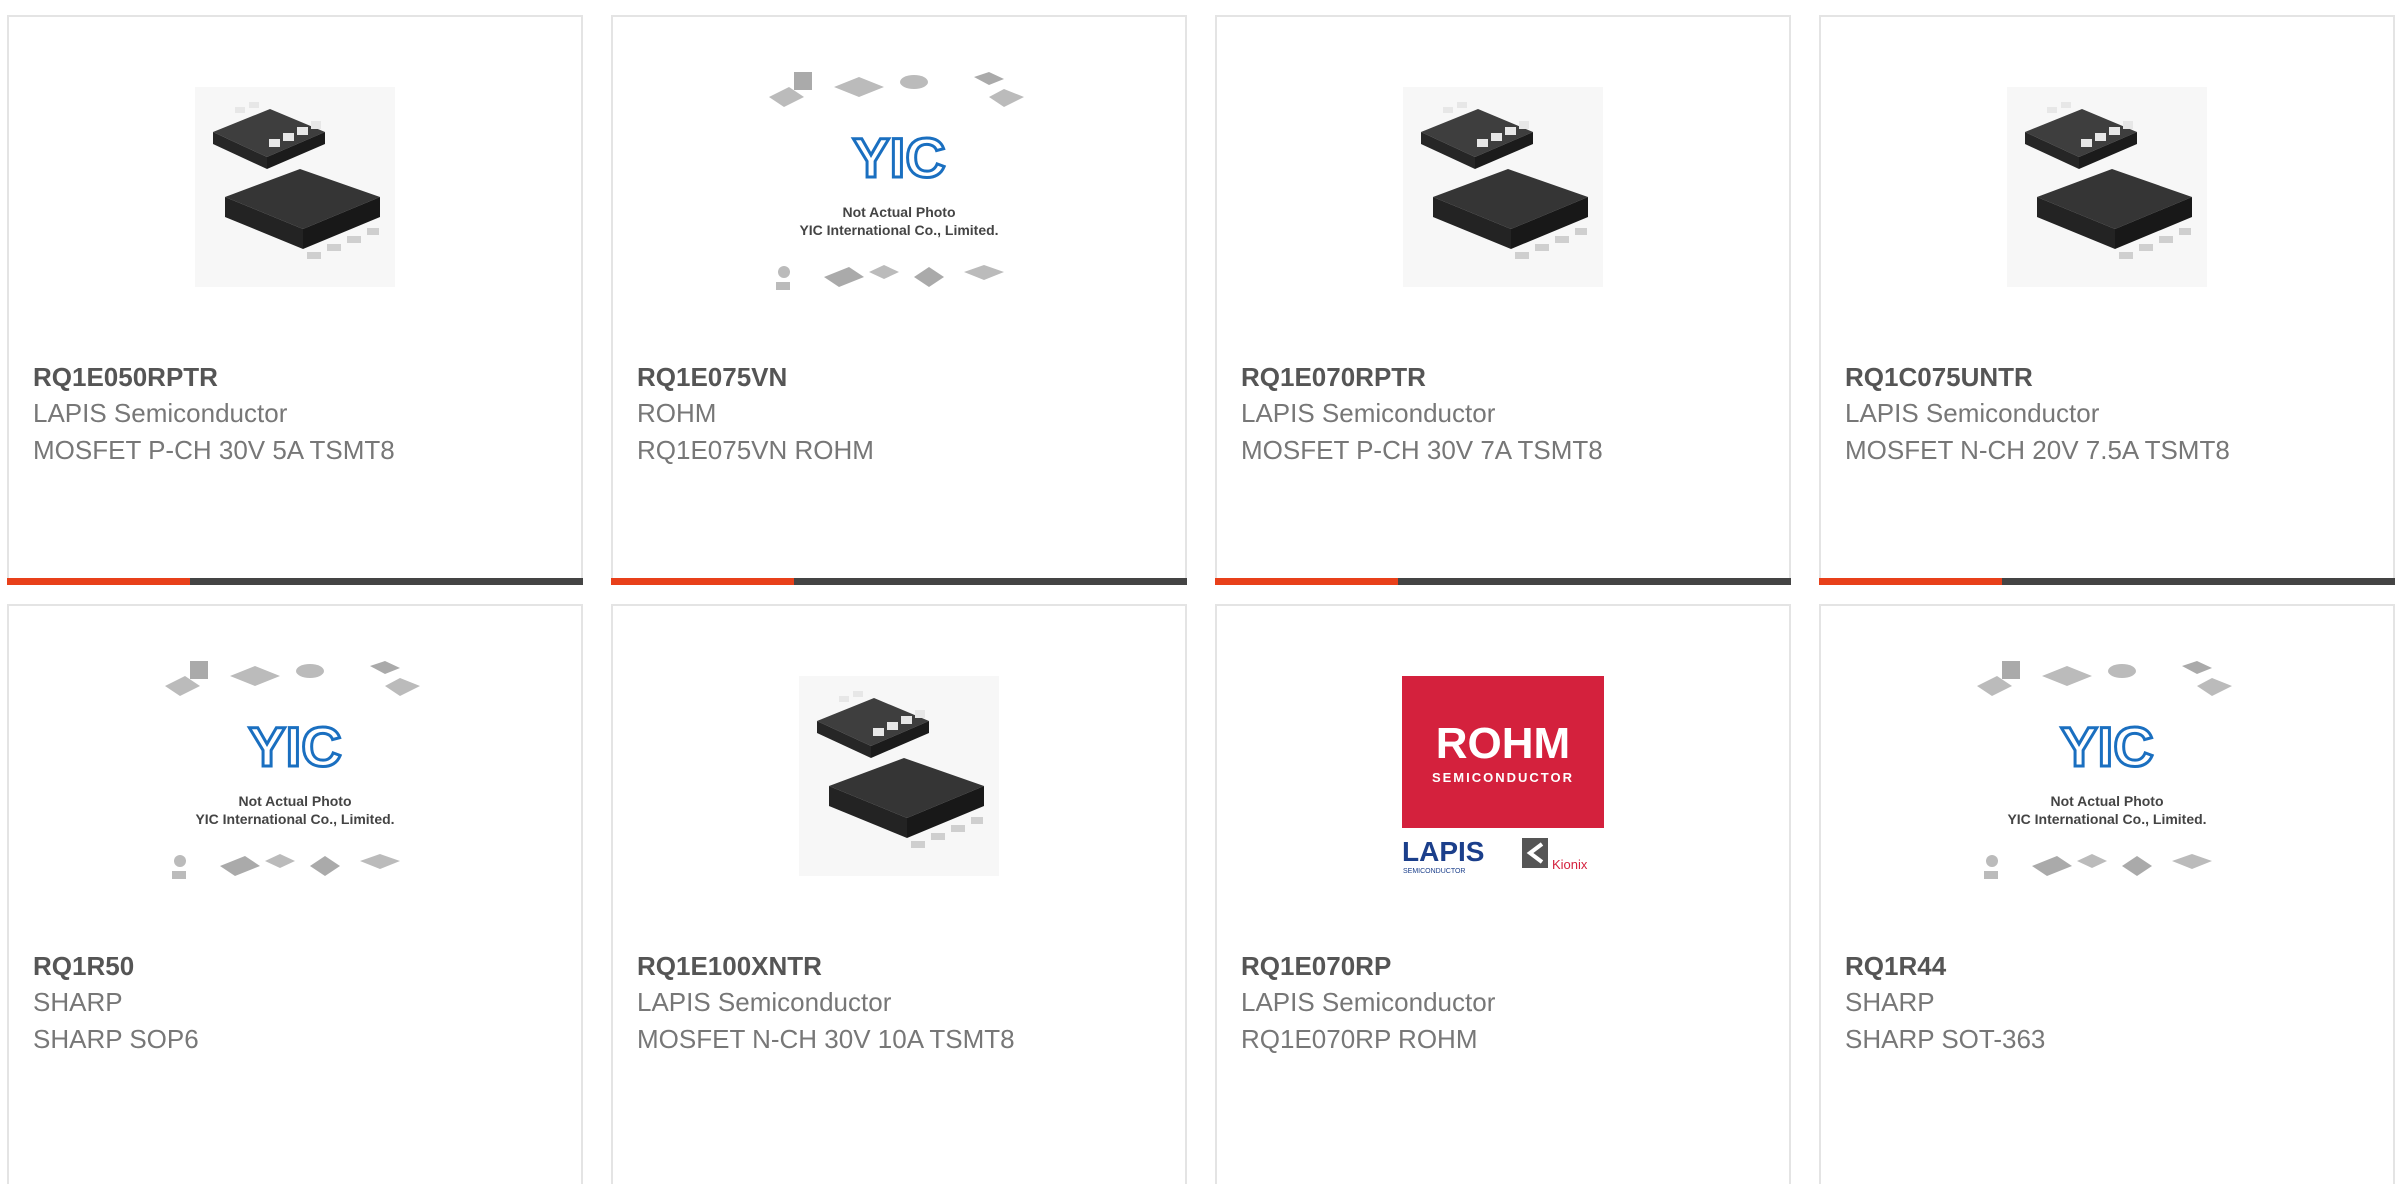  I want to click on product-info: RQ1R50 SHARP SHARP SOP6, so click(297, 1003).